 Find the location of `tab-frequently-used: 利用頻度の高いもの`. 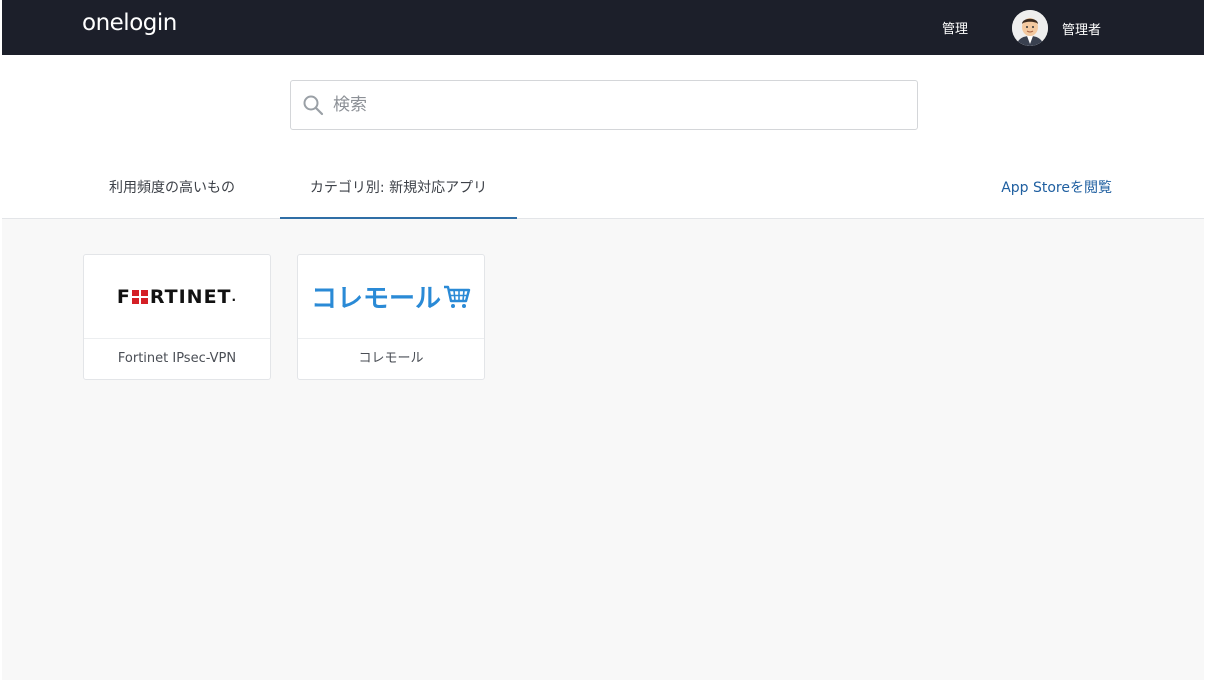

tab-frequently-used: 利用頻度の高いもの is located at coordinates (172, 189).